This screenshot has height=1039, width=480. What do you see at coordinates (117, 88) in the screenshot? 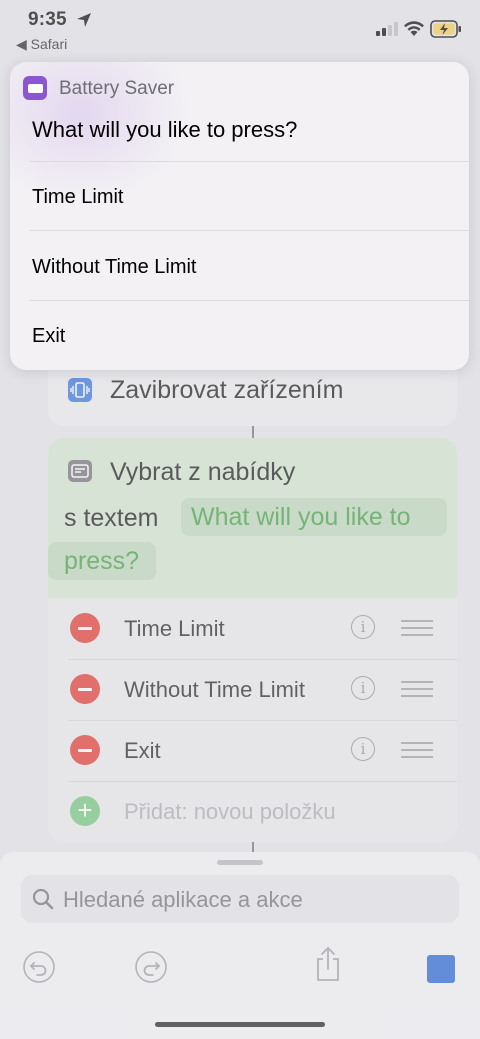
I see `alert-app-name: Battery Saver` at bounding box center [117, 88].